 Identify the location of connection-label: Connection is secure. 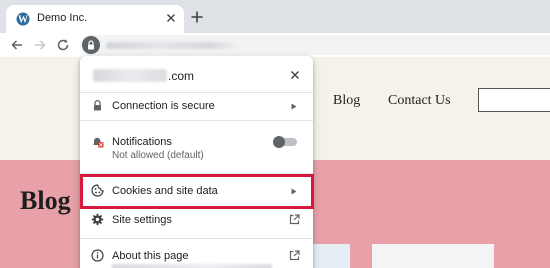
(163, 106).